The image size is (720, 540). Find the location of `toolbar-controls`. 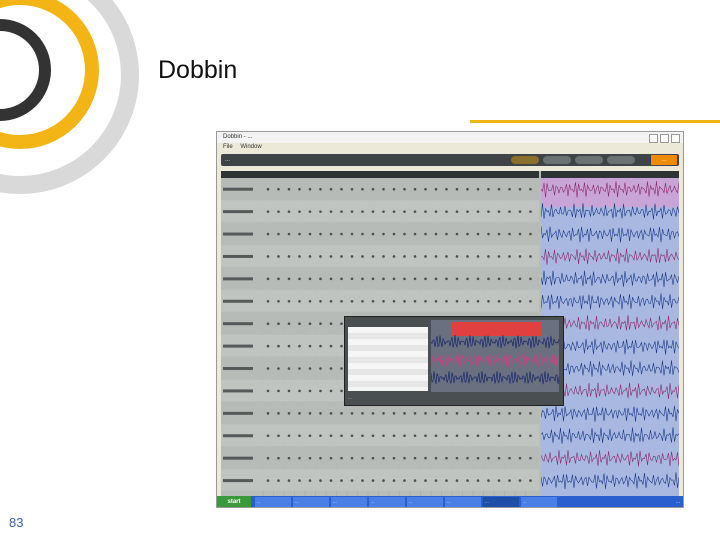

toolbar-controls is located at coordinates (573, 160).